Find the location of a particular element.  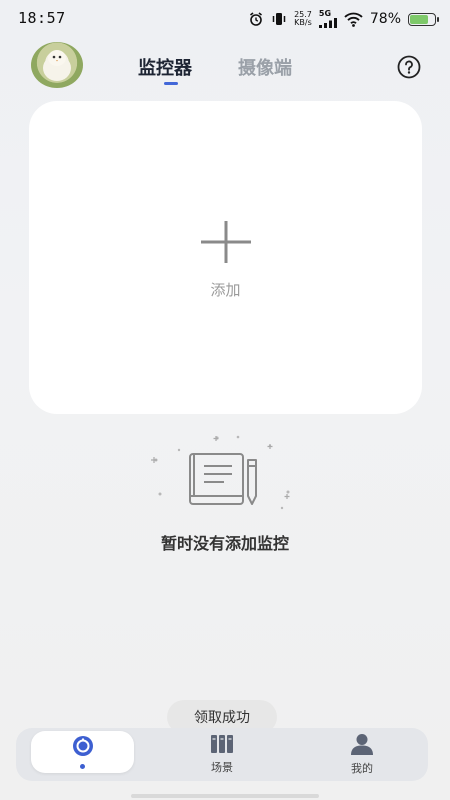

bottom-nav: 场景 我的 is located at coordinates (222, 754).